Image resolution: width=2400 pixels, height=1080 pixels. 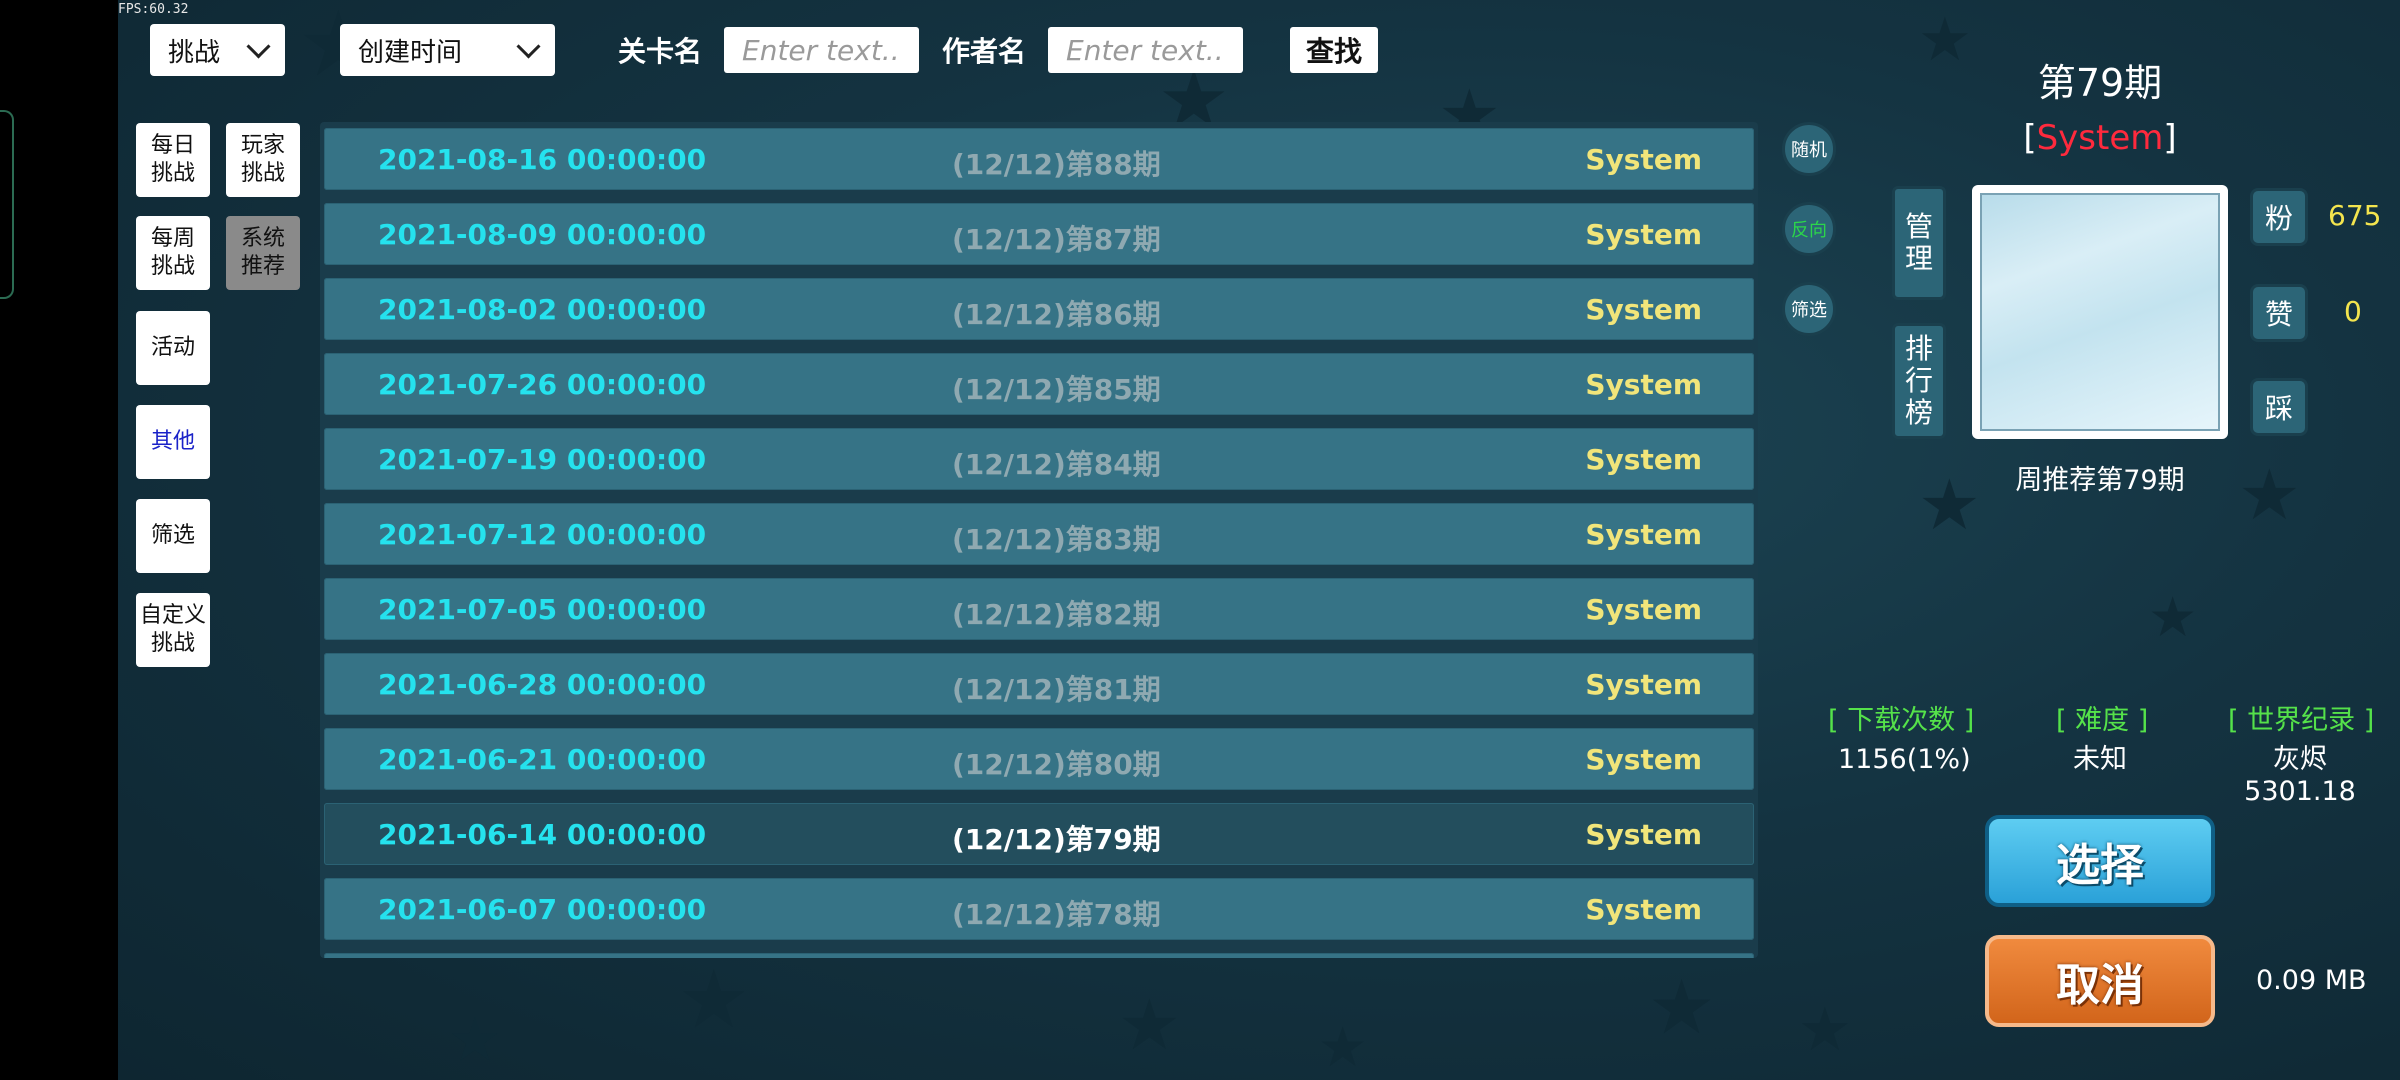 I want to click on list-item-date: 2021-06-28 00:00:00, so click(x=542, y=684).